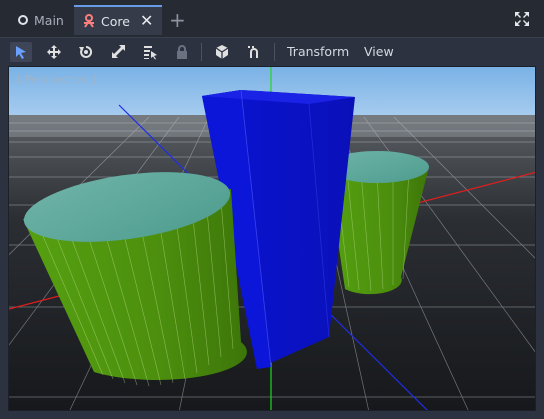  I want to click on cube-icon, so click(222, 52).